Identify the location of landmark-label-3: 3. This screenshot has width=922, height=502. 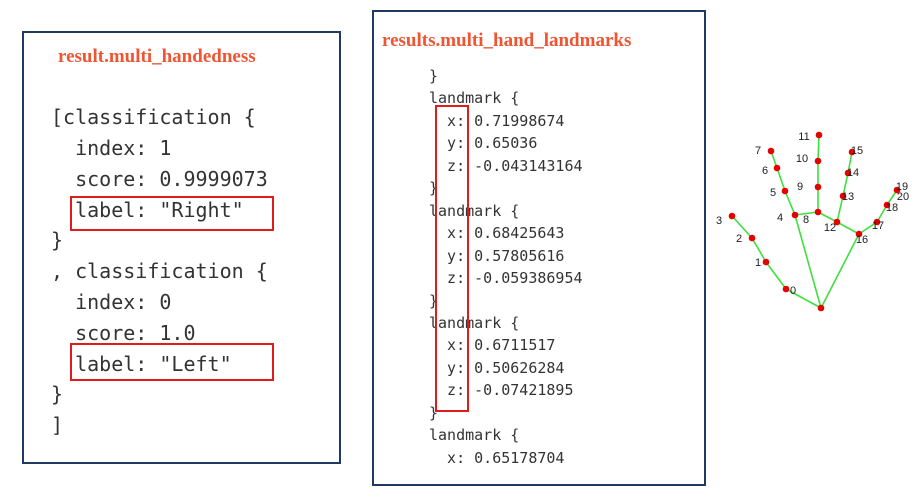
(719, 221).